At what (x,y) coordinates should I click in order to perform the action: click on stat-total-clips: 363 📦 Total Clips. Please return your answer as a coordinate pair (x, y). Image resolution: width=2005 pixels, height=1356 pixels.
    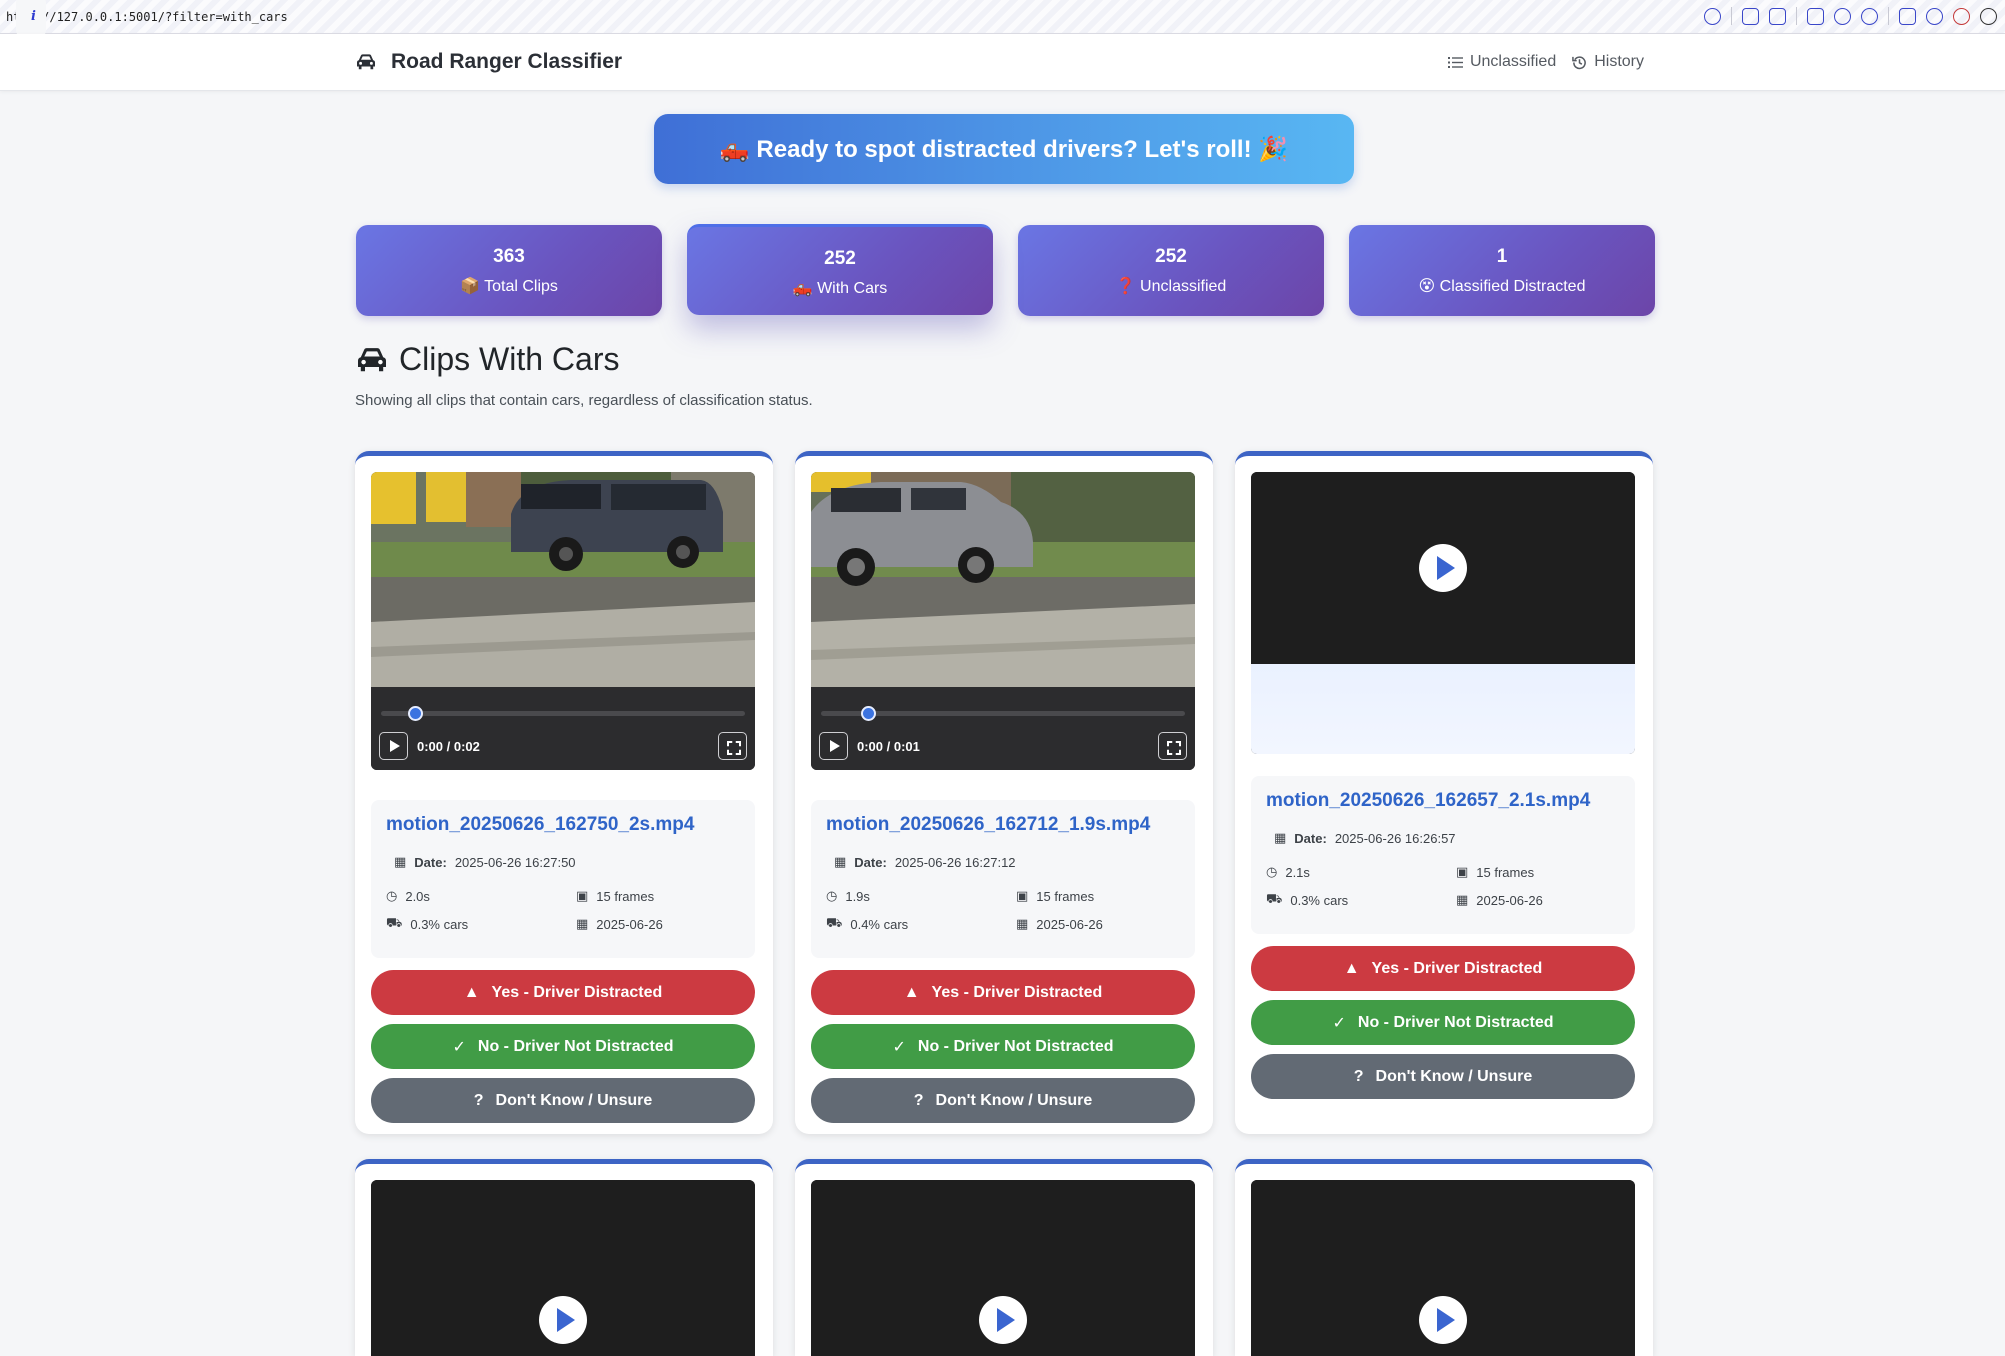
    Looking at the image, I should click on (509, 270).